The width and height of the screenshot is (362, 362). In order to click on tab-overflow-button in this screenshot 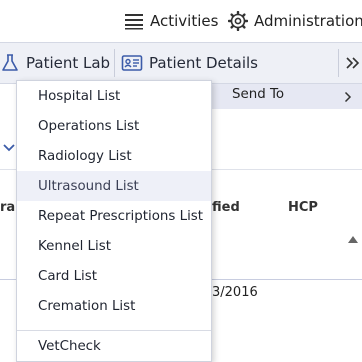, I will do `click(353, 63)`.